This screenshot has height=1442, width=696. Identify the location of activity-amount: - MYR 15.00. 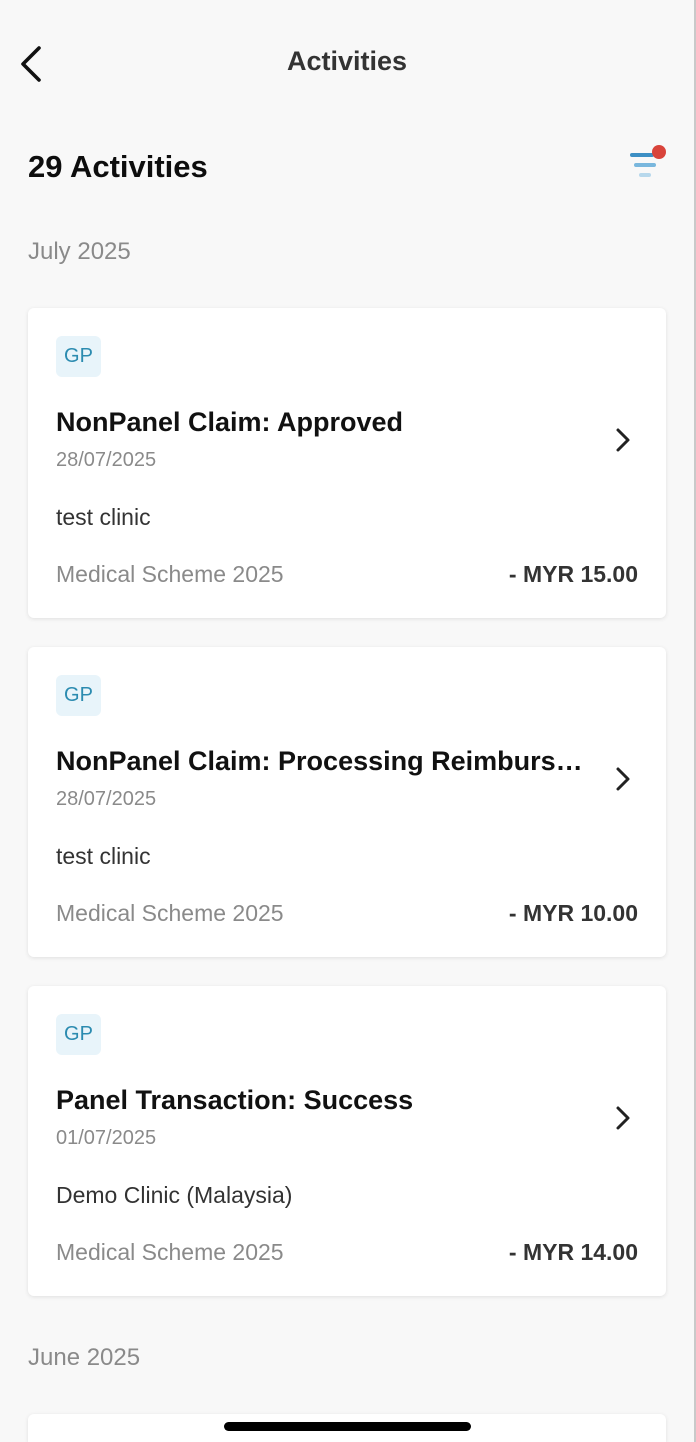
(573, 574).